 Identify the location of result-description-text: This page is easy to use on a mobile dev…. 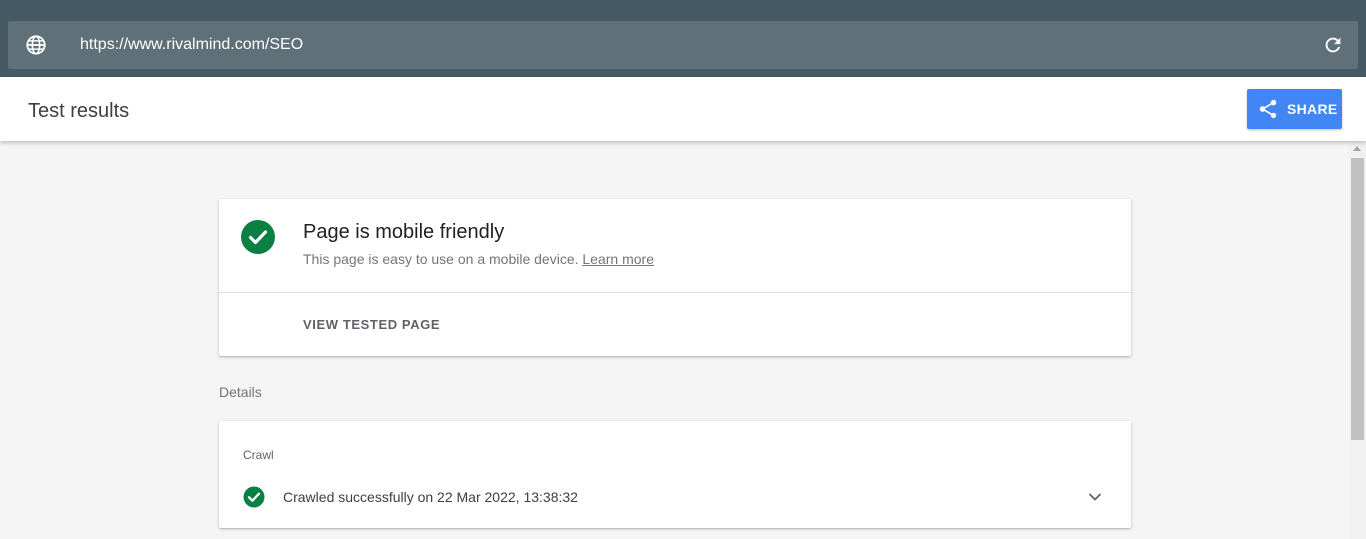
(441, 259).